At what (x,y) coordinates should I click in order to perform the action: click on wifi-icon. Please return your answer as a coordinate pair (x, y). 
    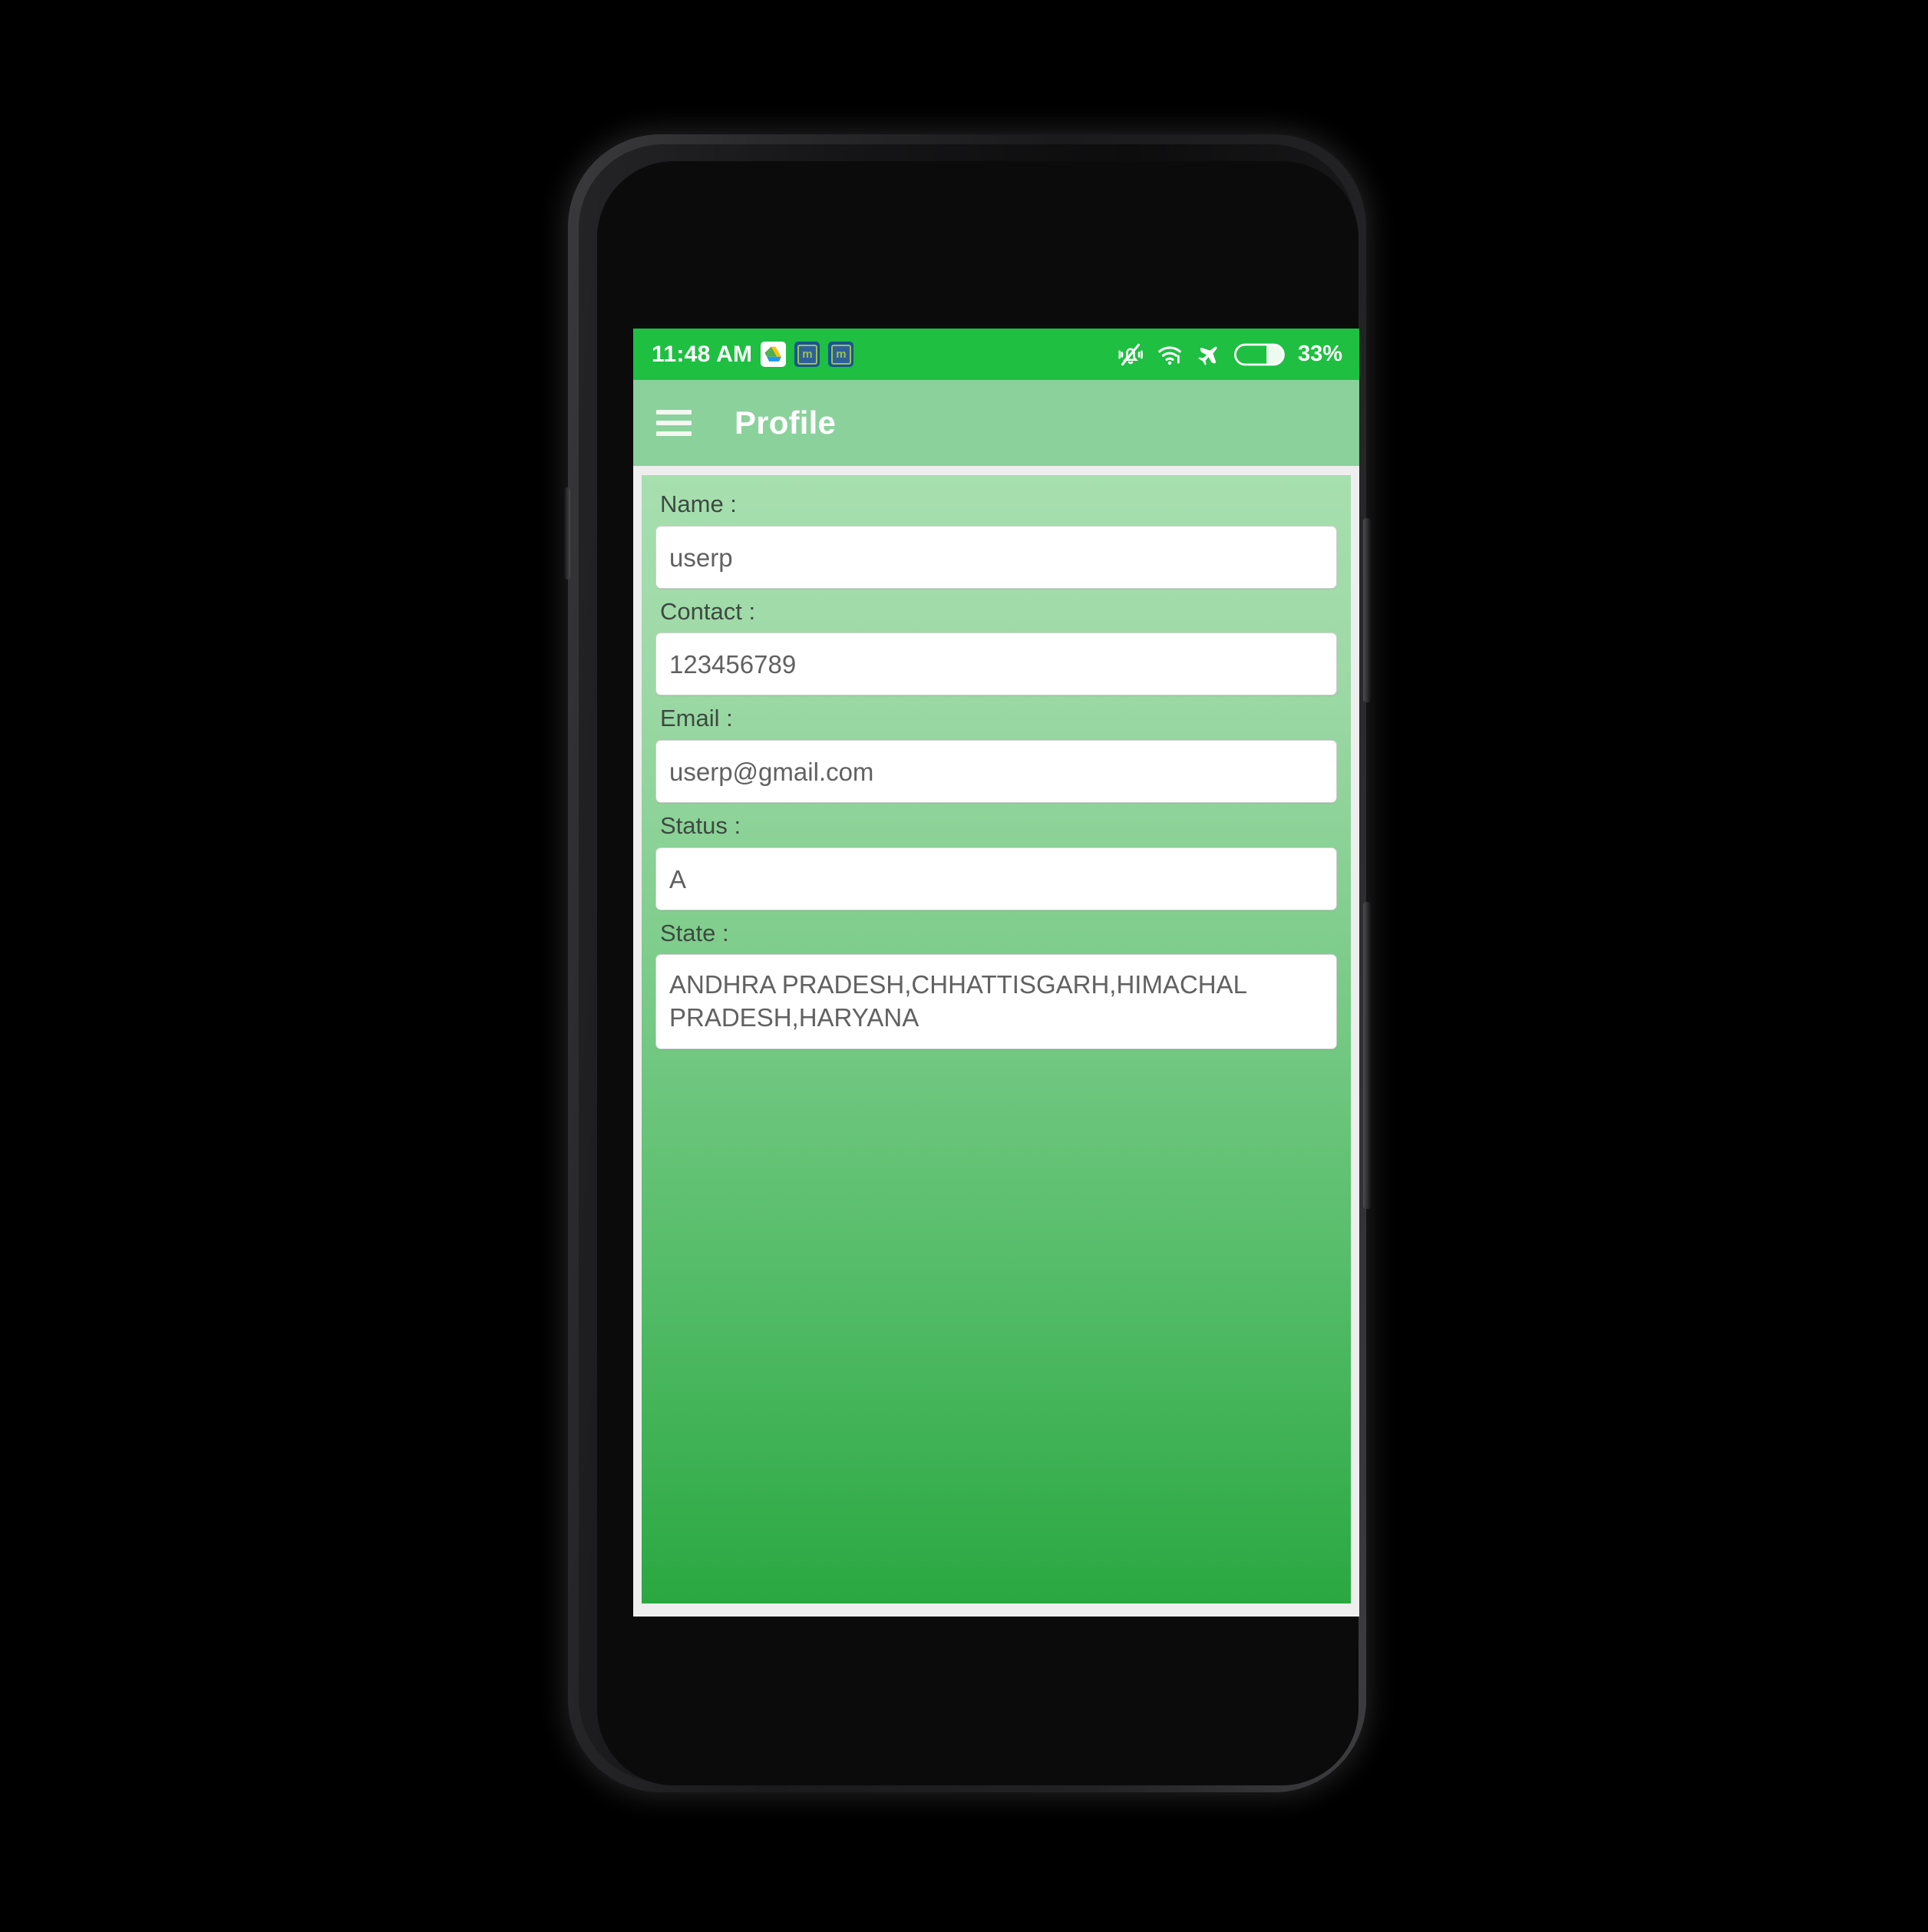
    Looking at the image, I should click on (1169, 355).